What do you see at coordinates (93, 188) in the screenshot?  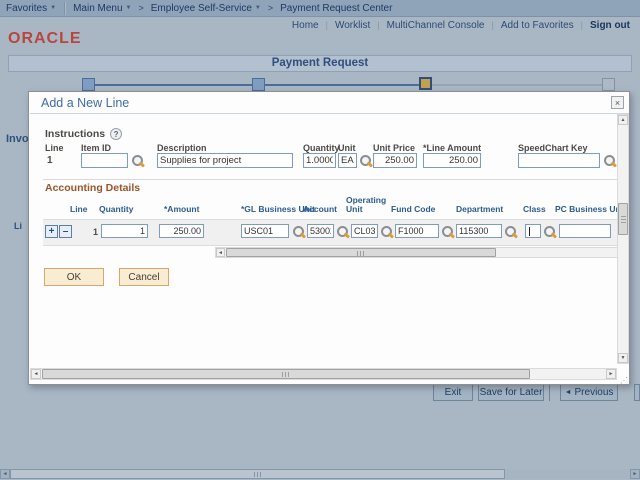 I see `accounting-details-title: Accounting Details` at bounding box center [93, 188].